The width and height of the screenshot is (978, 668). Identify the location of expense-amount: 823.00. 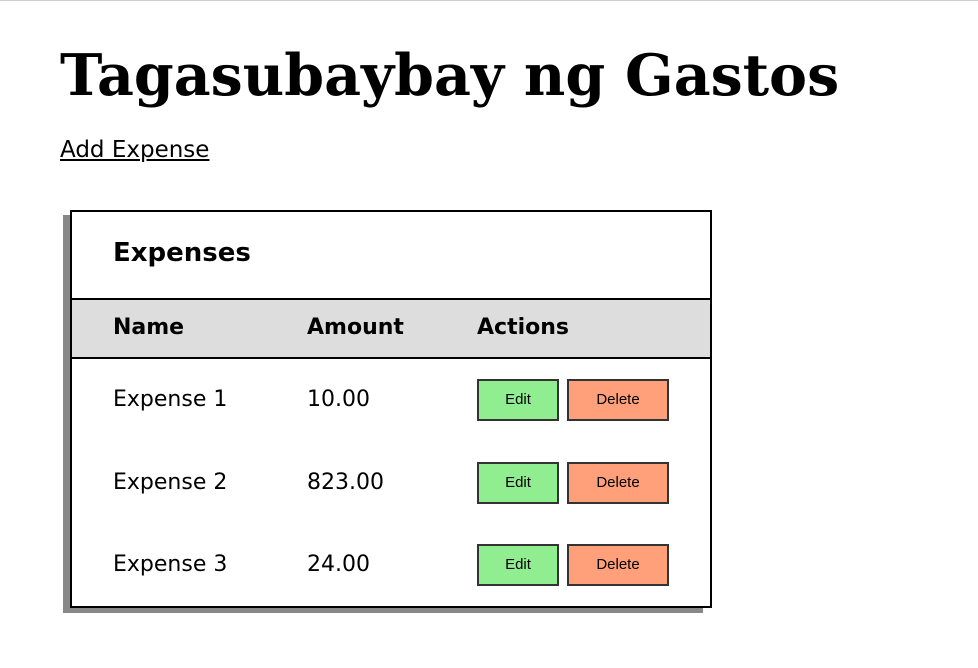
(345, 482).